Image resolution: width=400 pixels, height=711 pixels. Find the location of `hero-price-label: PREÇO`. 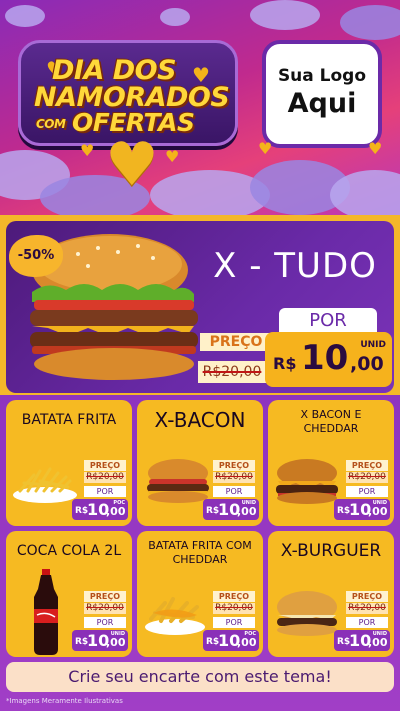

hero-price-label: PREÇO is located at coordinates (236, 342).